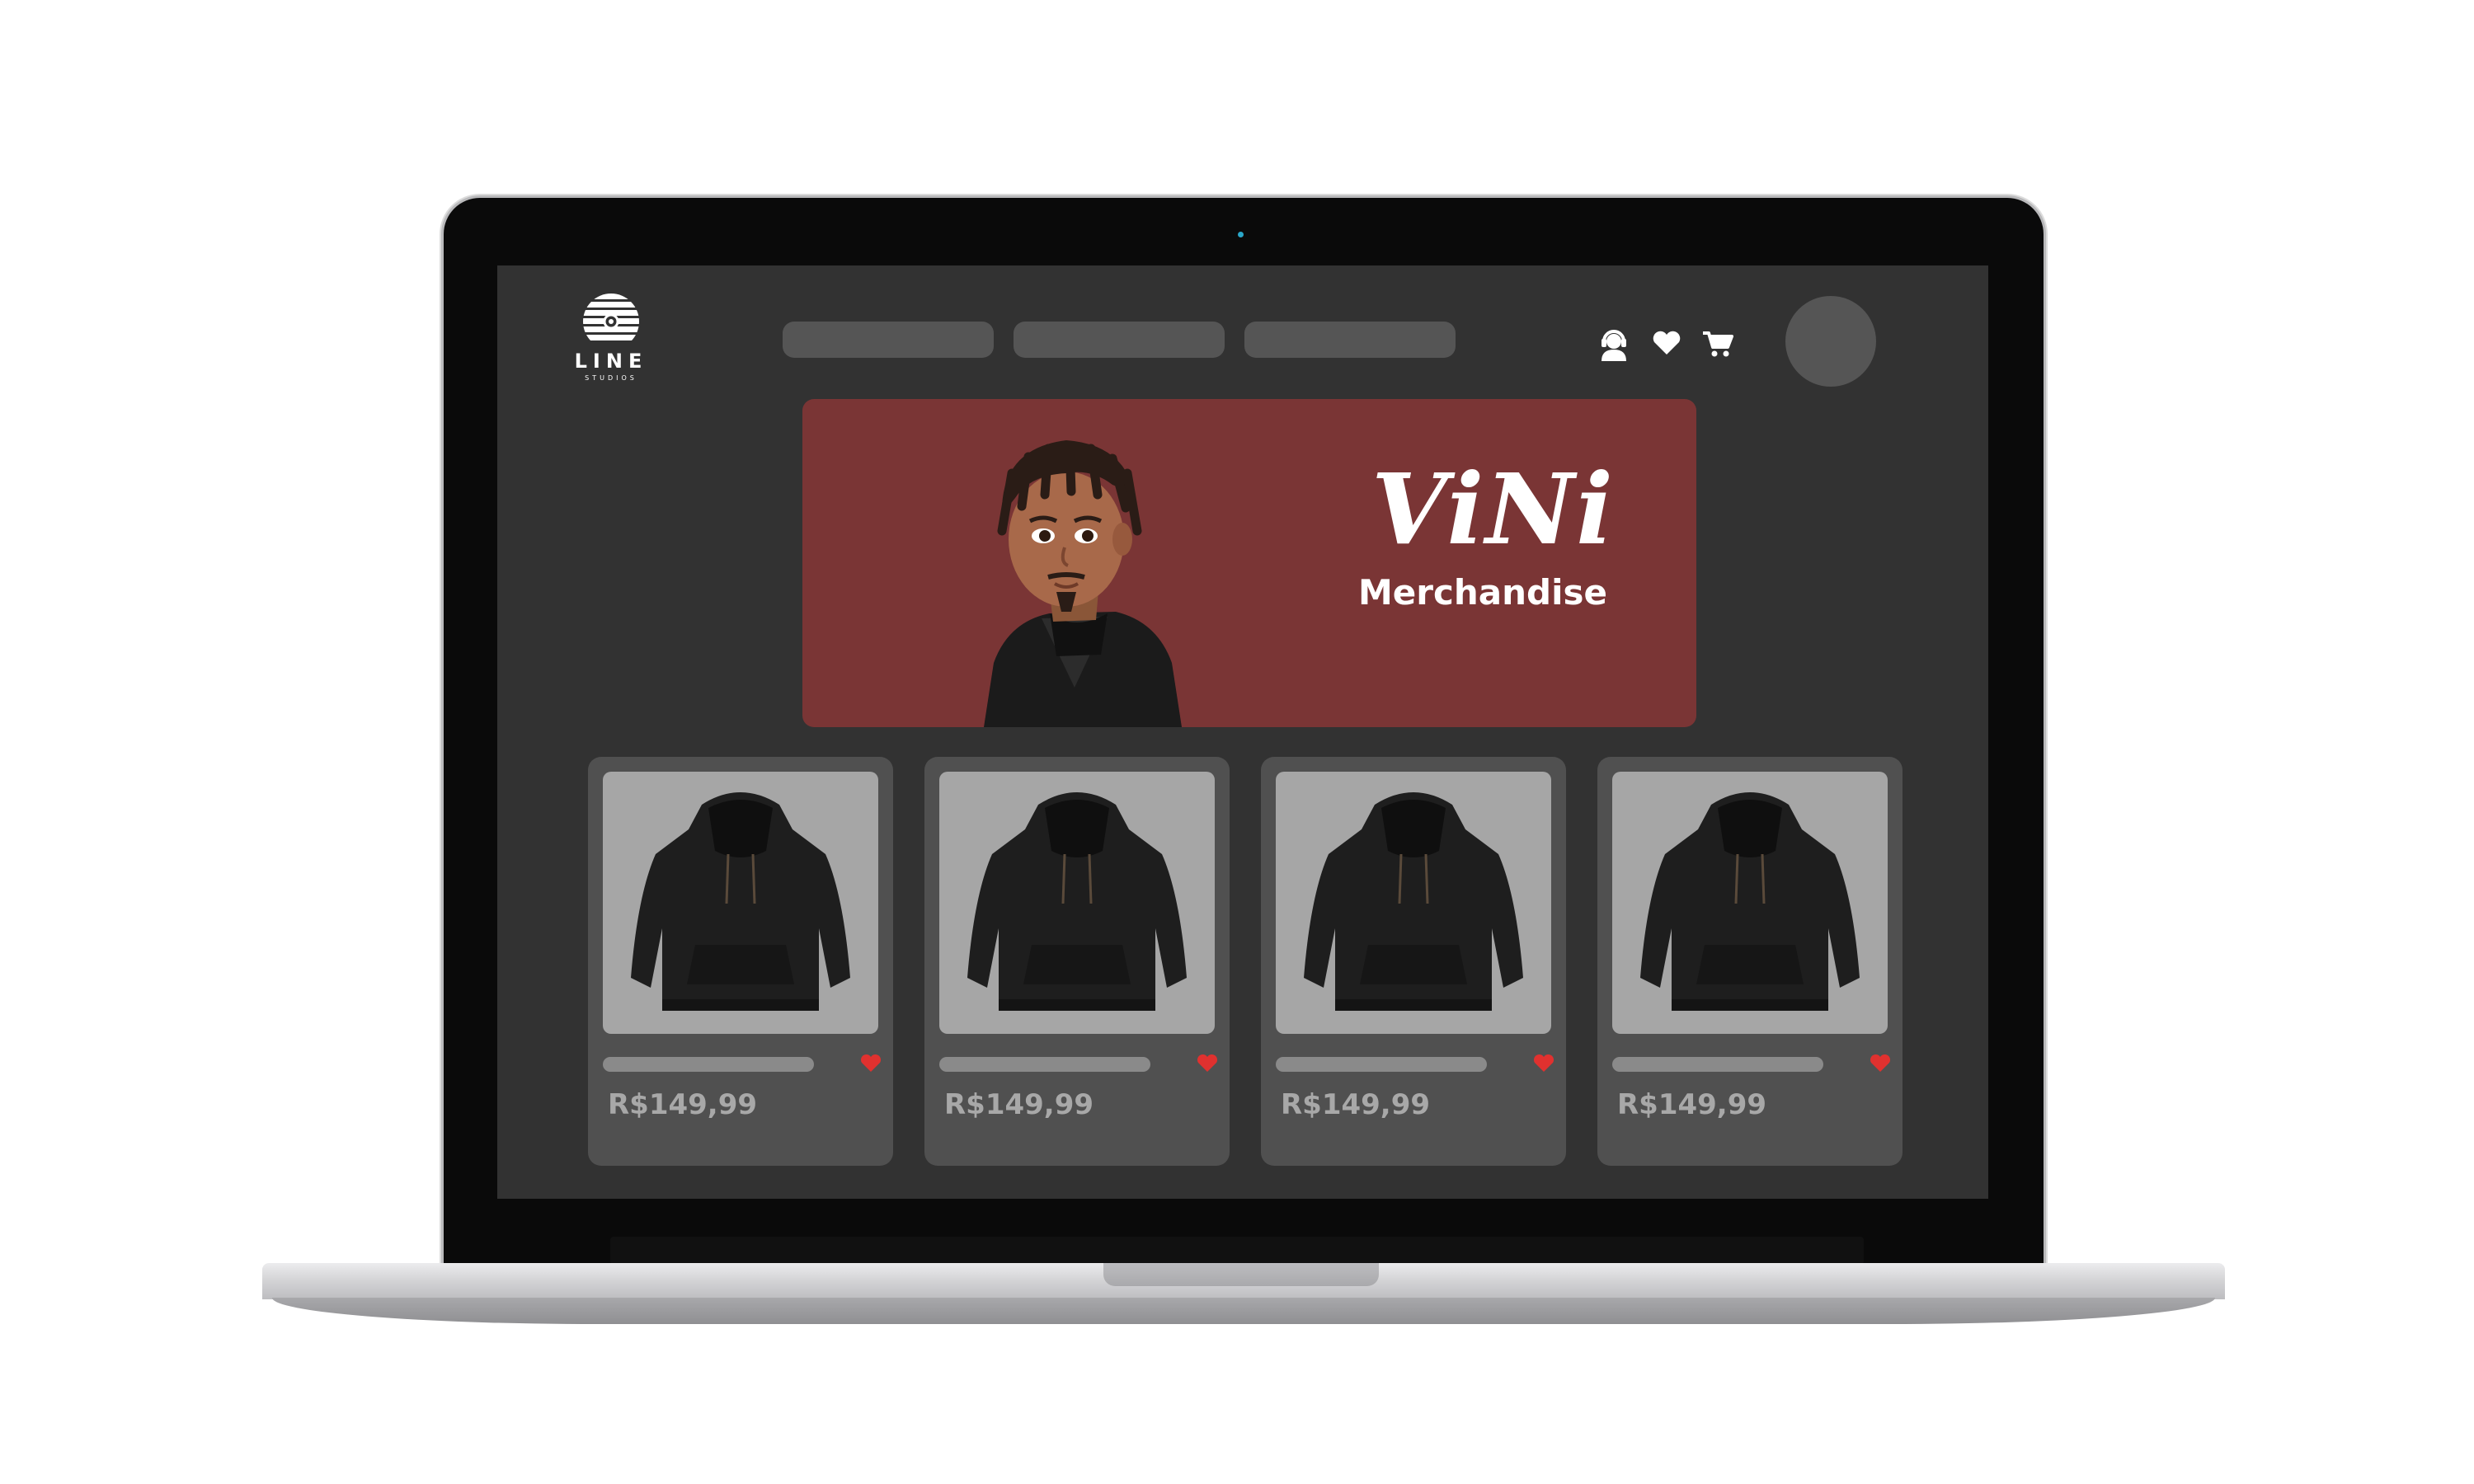  Describe the element at coordinates (1830, 341) in the screenshot. I see `user-avatar` at that location.